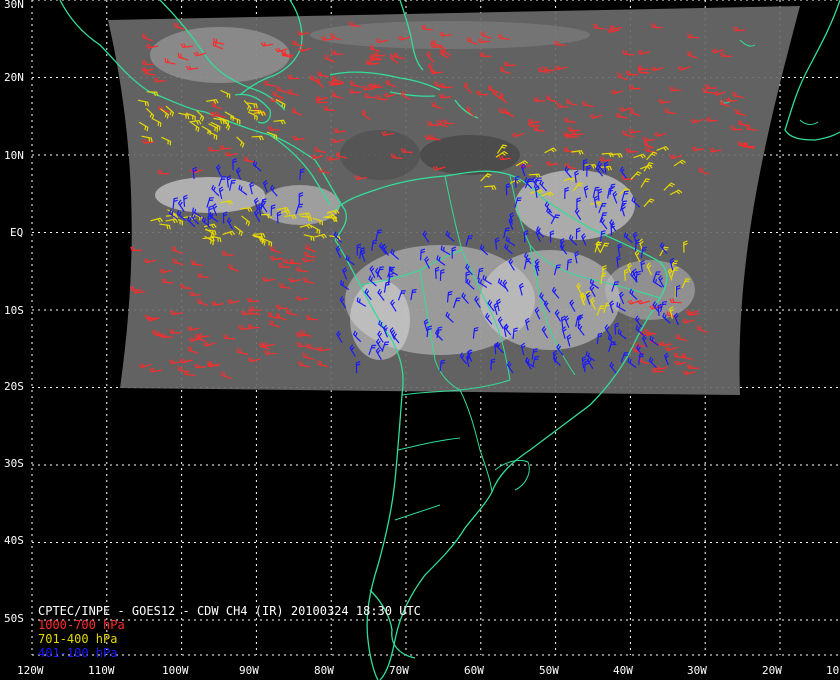 The width and height of the screenshot is (840, 680). What do you see at coordinates (14, 540) in the screenshot?
I see `lat-label: 40S` at bounding box center [14, 540].